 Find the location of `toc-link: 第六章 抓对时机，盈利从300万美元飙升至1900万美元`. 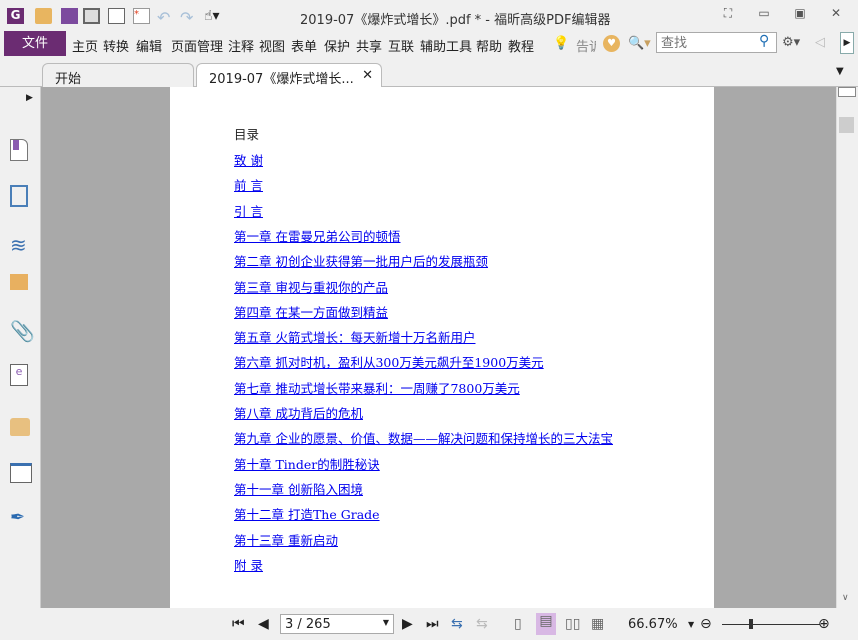

toc-link: 第六章 抓对时机，盈利从300万美元飙升至1900万美元 is located at coordinates (389, 361).